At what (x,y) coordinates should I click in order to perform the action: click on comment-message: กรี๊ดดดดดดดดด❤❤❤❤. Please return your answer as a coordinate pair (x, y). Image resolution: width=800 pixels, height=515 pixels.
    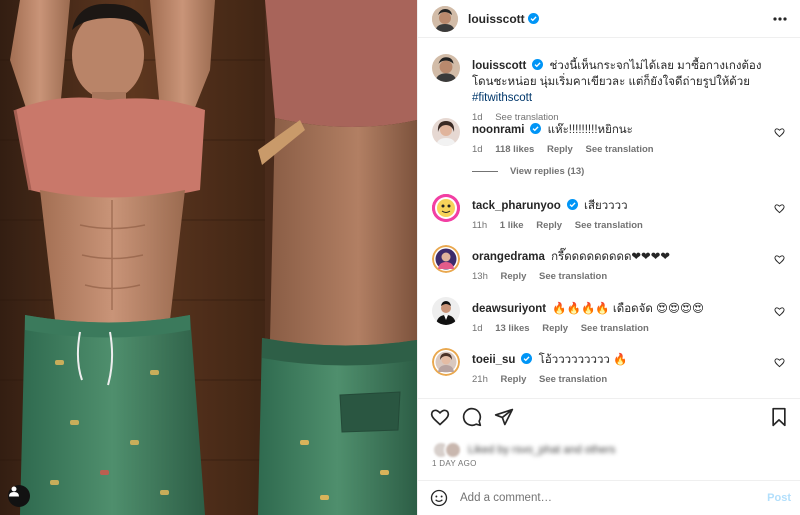
    Looking at the image, I should click on (610, 257).